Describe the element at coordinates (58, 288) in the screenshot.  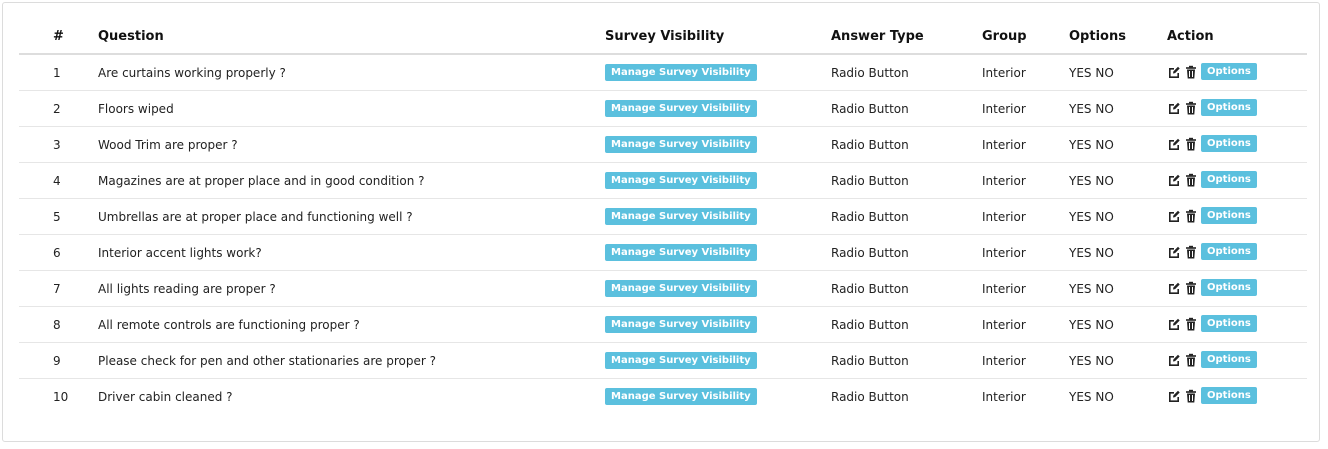
I see `row-number: 7` at that location.